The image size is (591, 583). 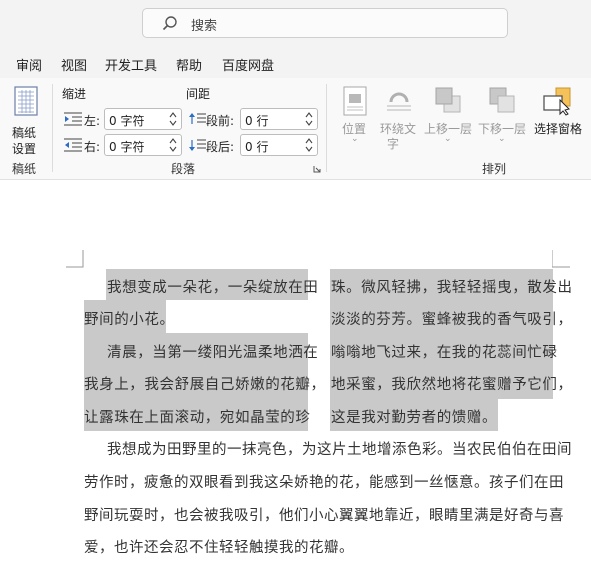 I want to click on bring-forward-icon, so click(x=448, y=100).